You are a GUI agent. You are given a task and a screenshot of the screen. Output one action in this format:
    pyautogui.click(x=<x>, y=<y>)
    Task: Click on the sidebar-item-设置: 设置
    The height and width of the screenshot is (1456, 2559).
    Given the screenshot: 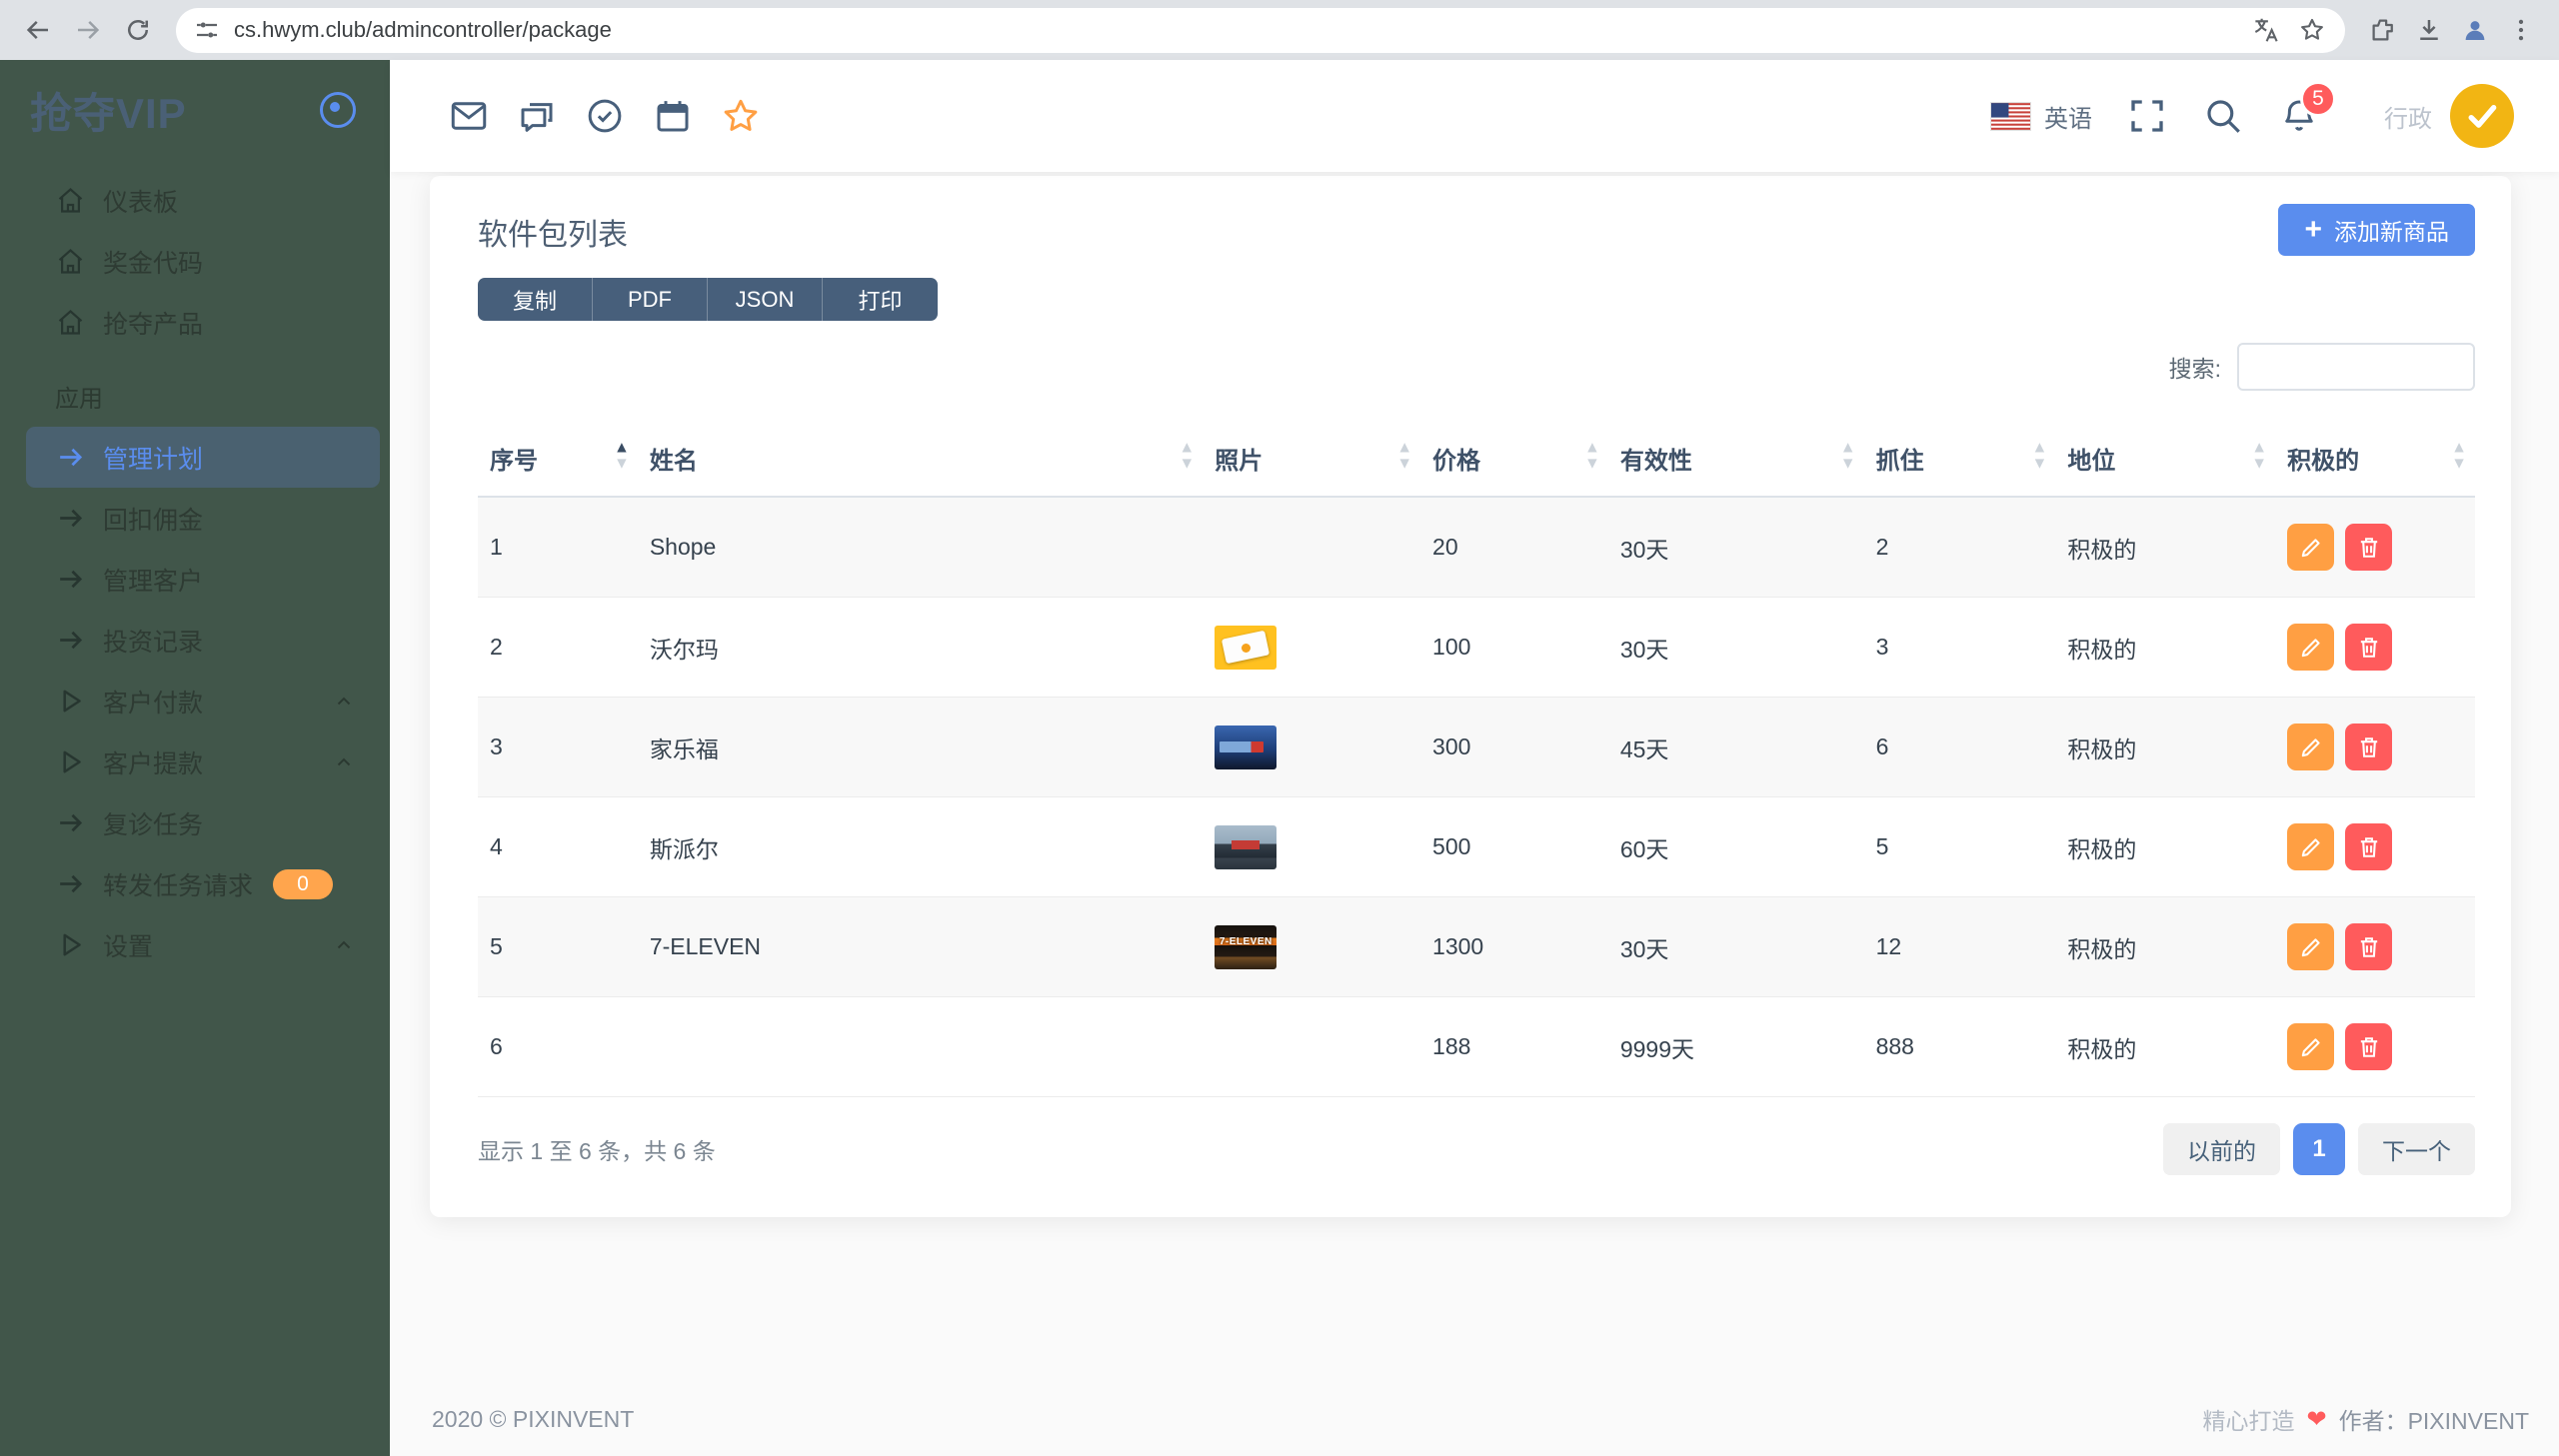 What is the action you would take?
    pyautogui.click(x=190, y=944)
    